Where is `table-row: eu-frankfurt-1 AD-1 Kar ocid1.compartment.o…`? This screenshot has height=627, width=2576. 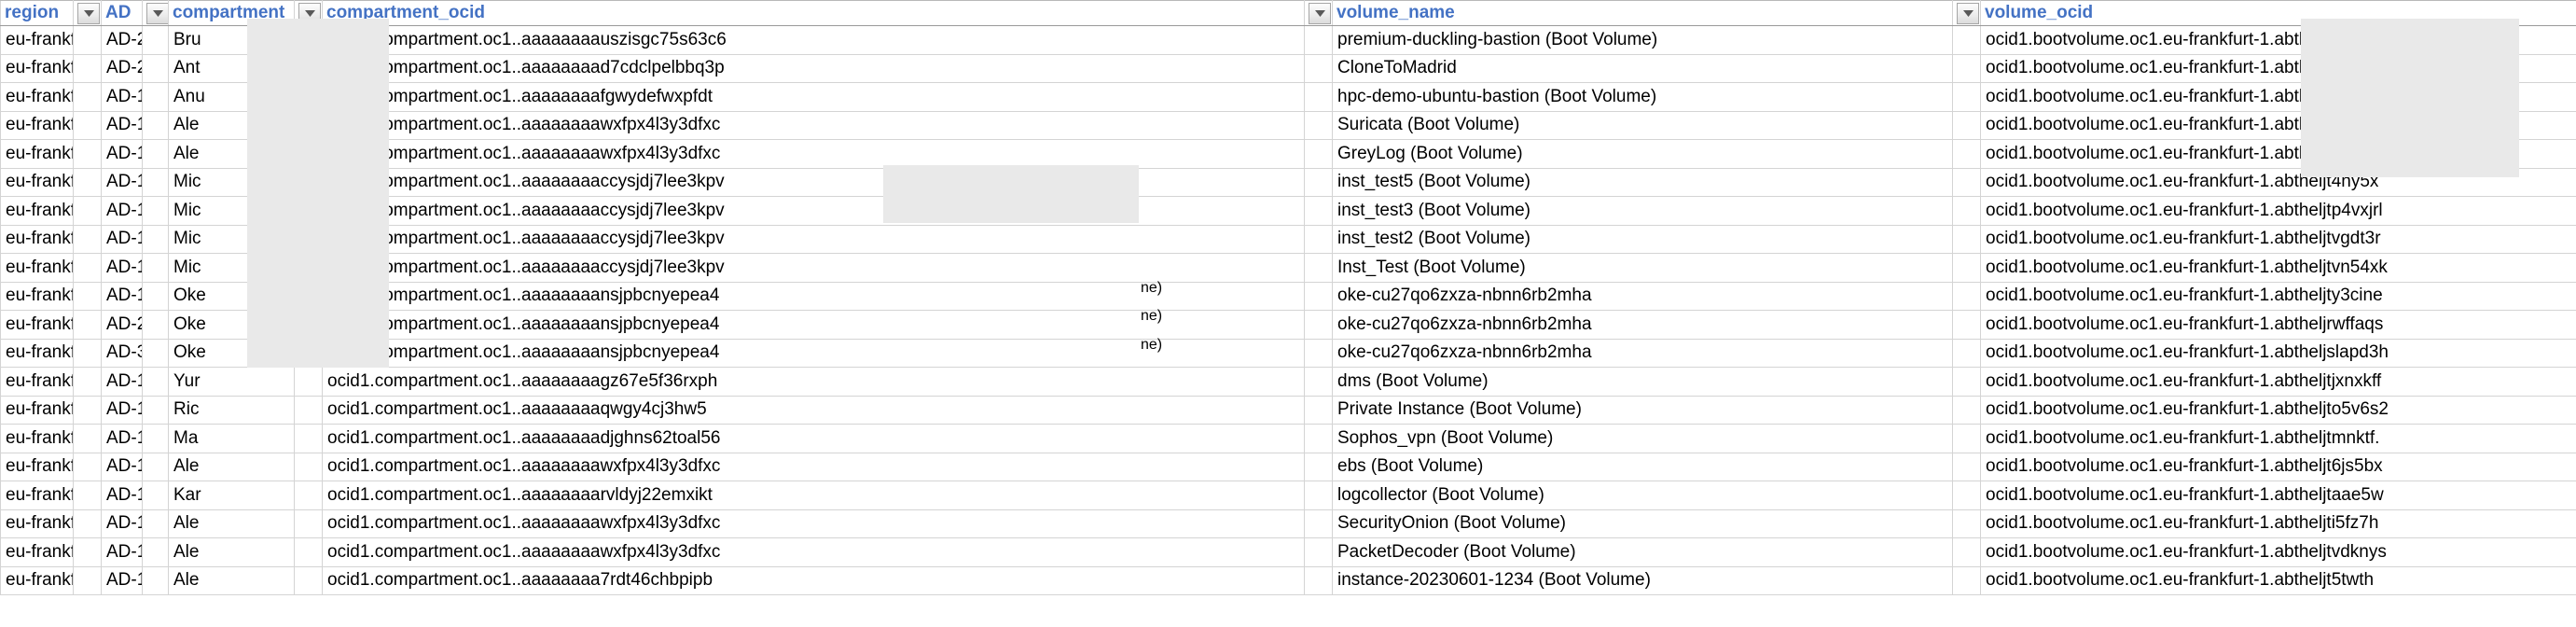
table-row: eu-frankfurt-1 AD-1 Kar ocid1.compartment.o… is located at coordinates (1288, 495).